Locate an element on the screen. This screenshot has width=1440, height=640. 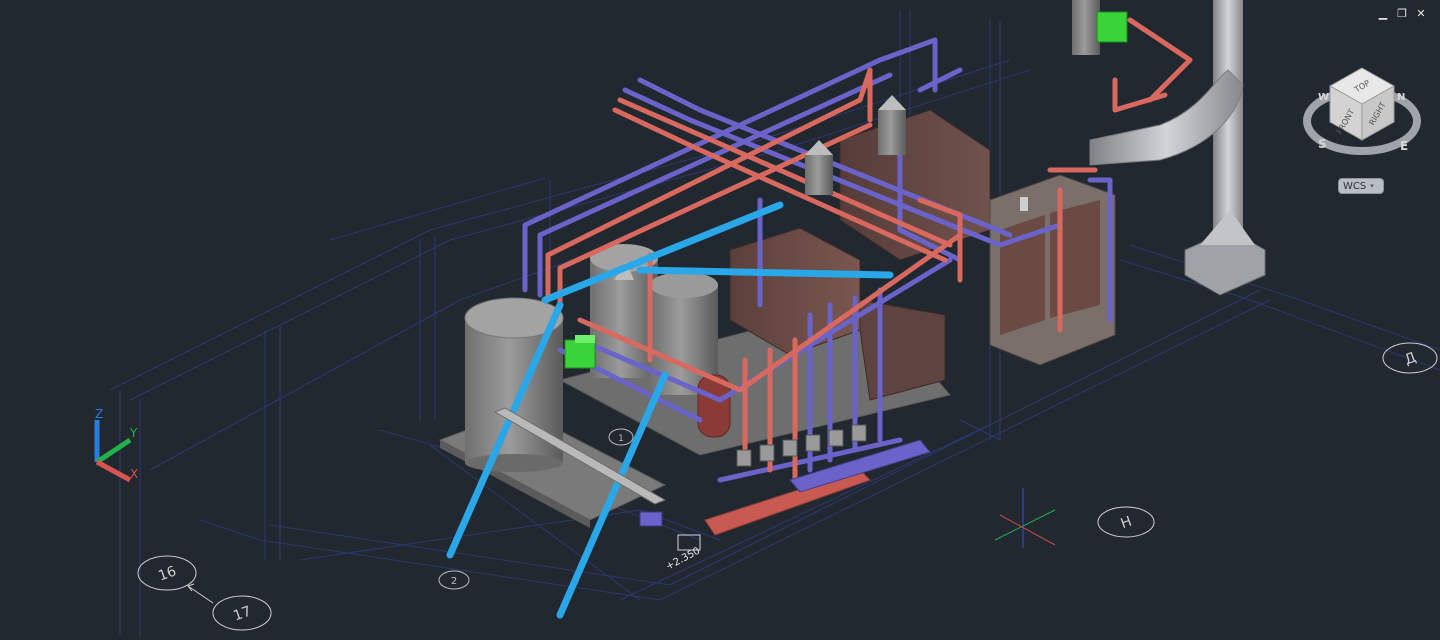
svg-text: Z is located at coordinates (99, 414).